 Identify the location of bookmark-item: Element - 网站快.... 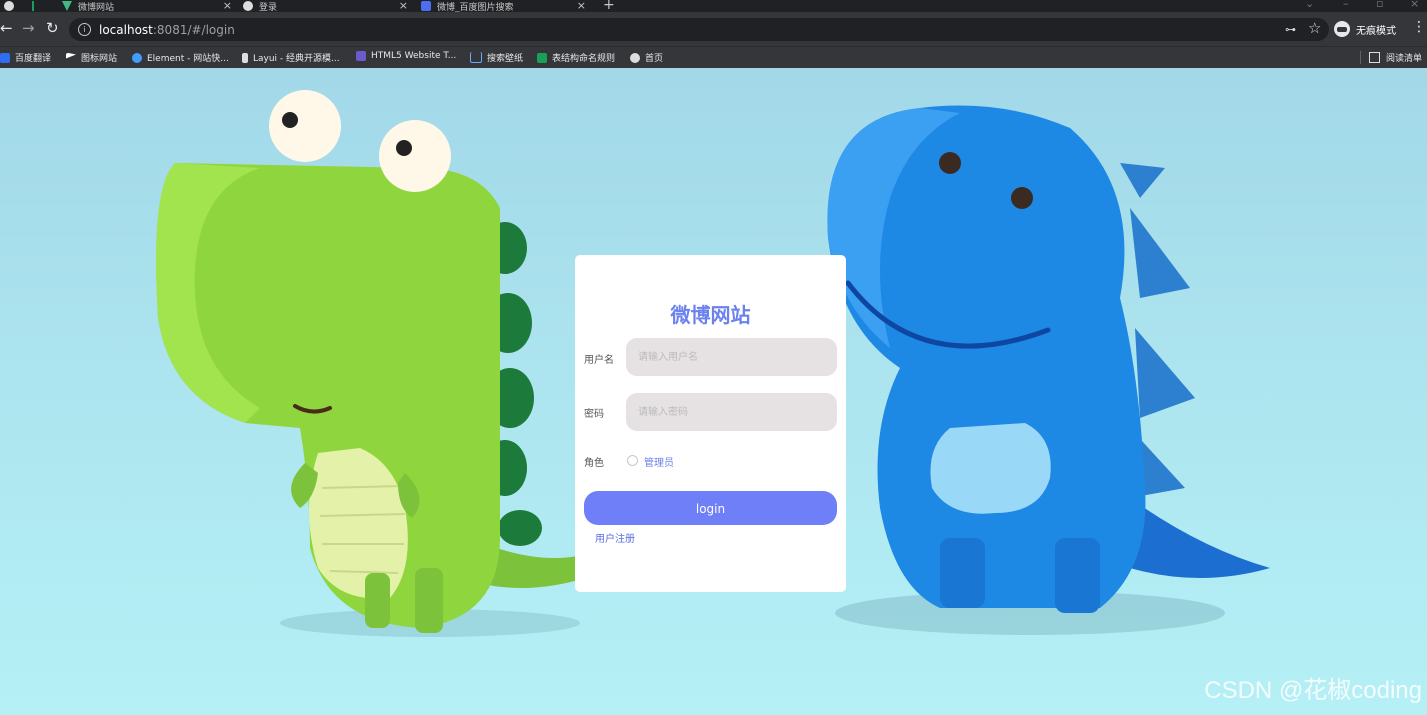
(180, 57).